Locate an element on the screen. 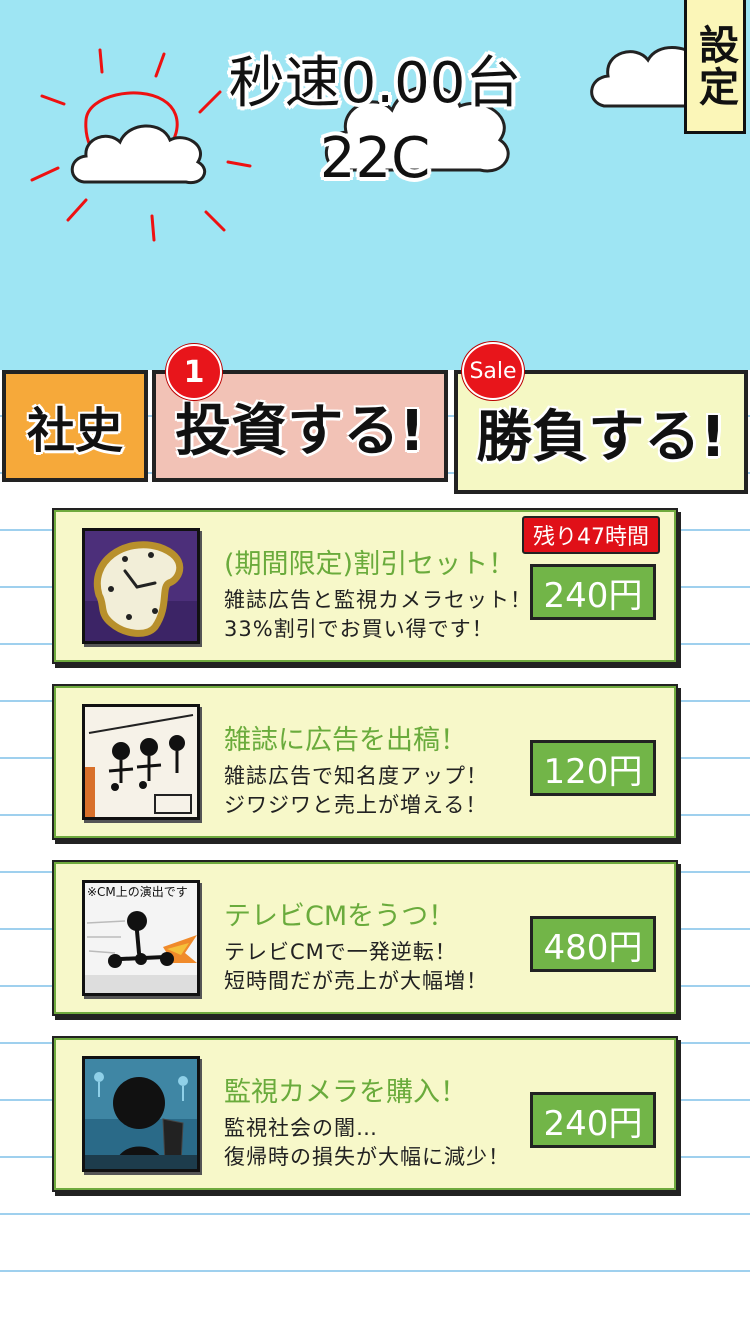  melting-clock-icon is located at coordinates (141, 586).